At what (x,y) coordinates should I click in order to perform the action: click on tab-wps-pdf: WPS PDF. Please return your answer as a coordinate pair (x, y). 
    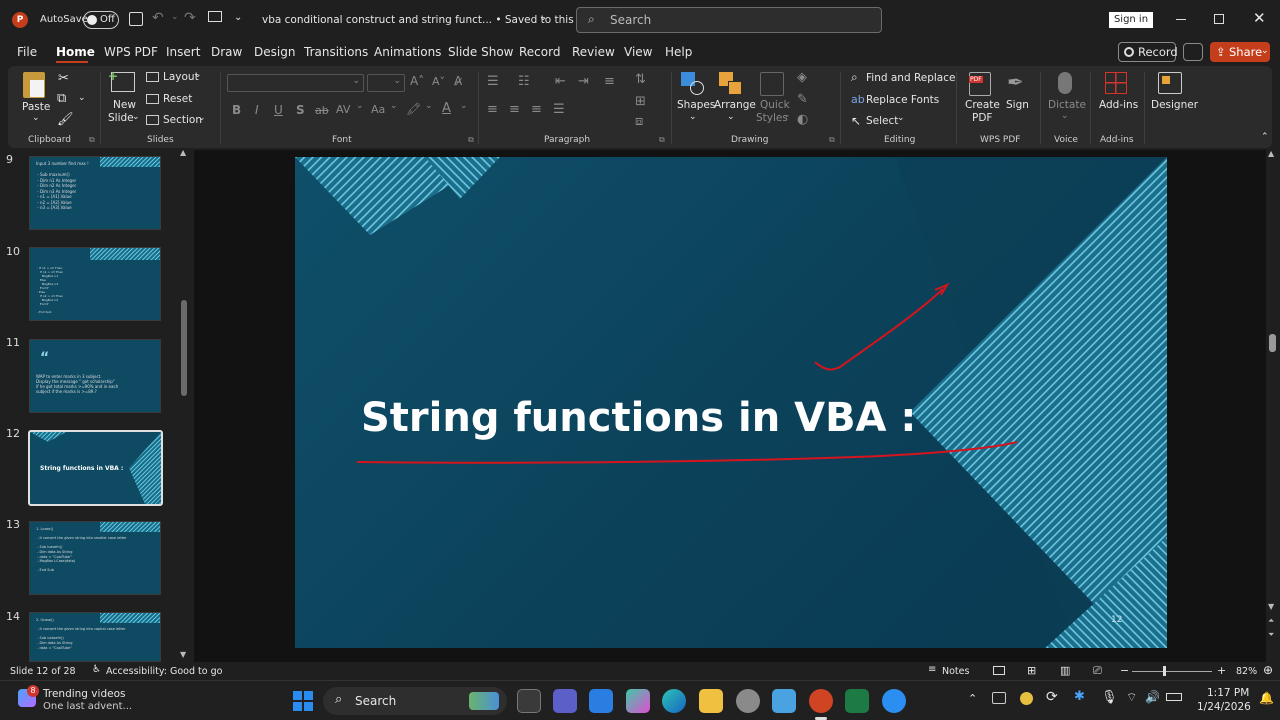
    Looking at the image, I should click on (131, 52).